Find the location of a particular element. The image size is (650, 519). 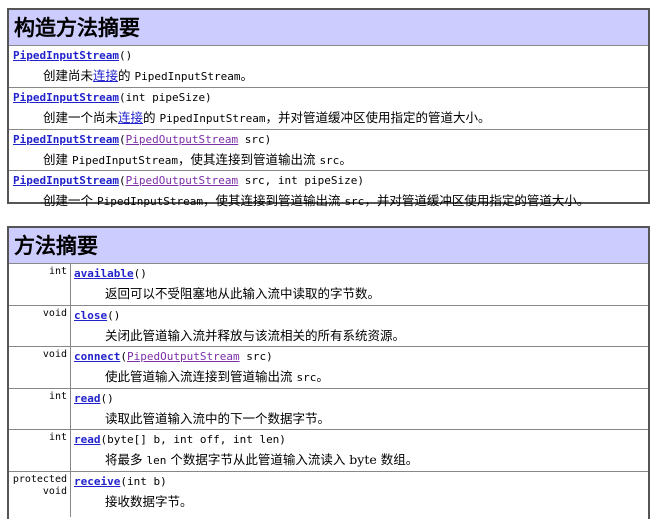

signature-params: (byte[] b, int off, int len) is located at coordinates (193, 439).